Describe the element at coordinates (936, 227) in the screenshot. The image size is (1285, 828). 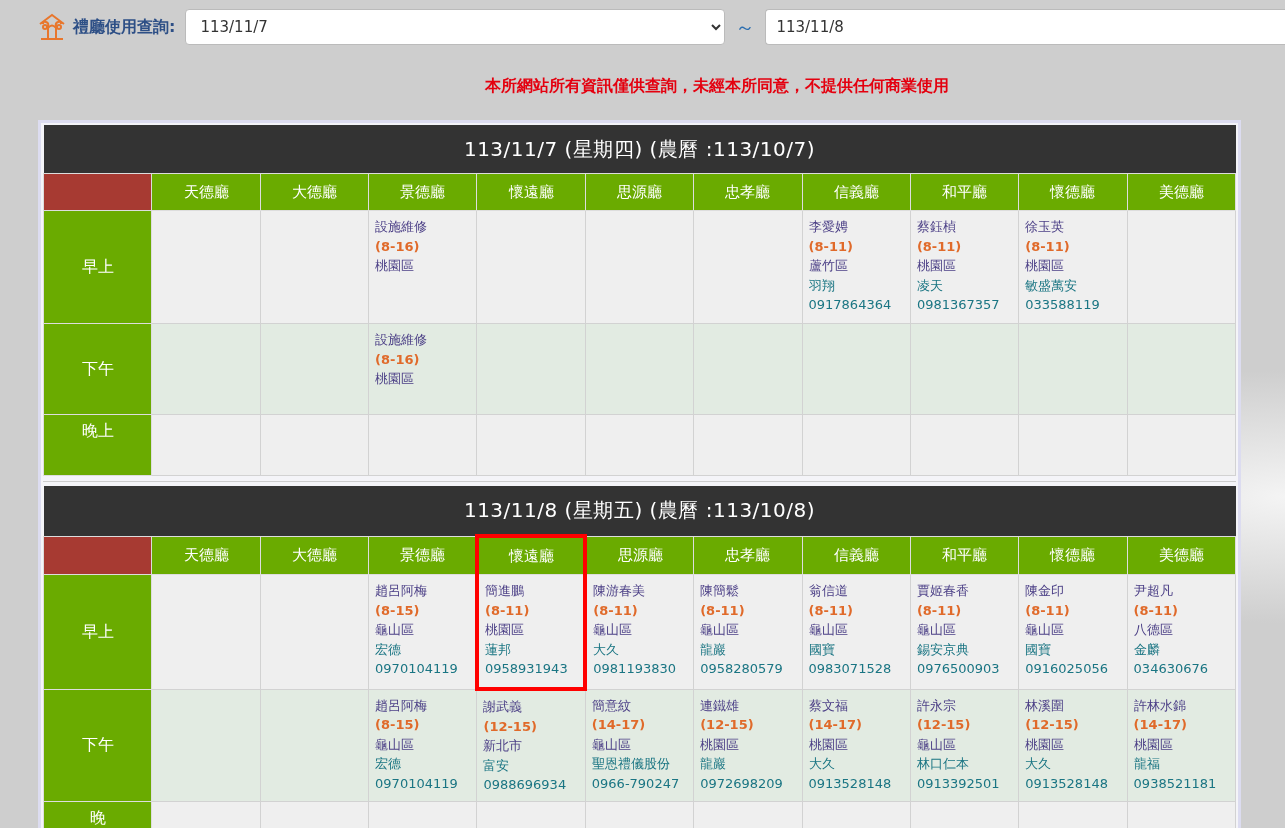
I see `person-name: 蔡鈺楨` at that location.